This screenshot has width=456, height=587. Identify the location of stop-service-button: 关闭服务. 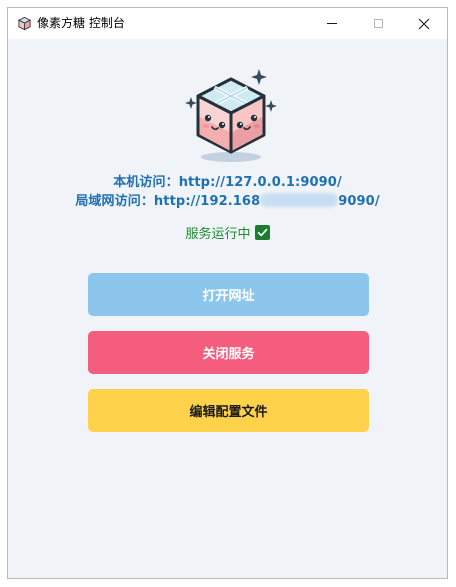
(228, 352).